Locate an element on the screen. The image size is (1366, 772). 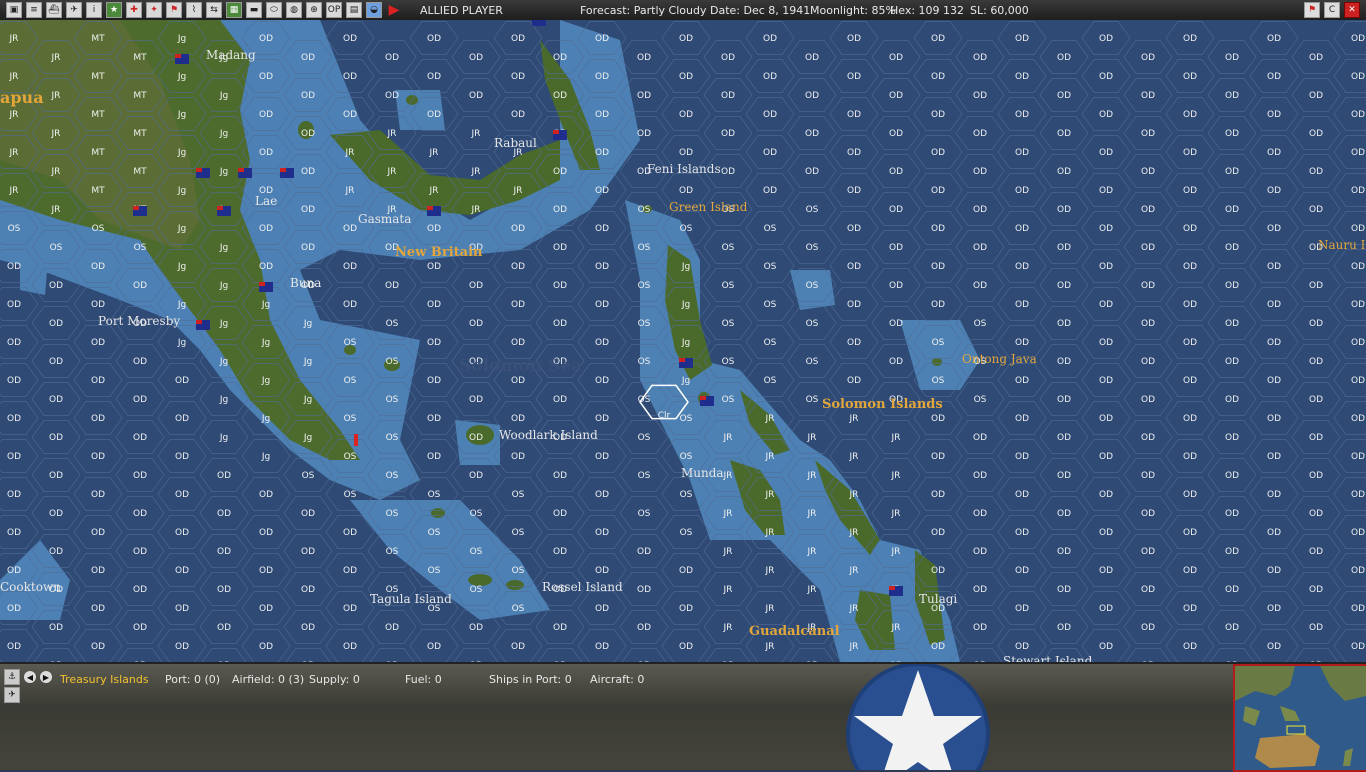
minimap is located at coordinates (1299, 718).